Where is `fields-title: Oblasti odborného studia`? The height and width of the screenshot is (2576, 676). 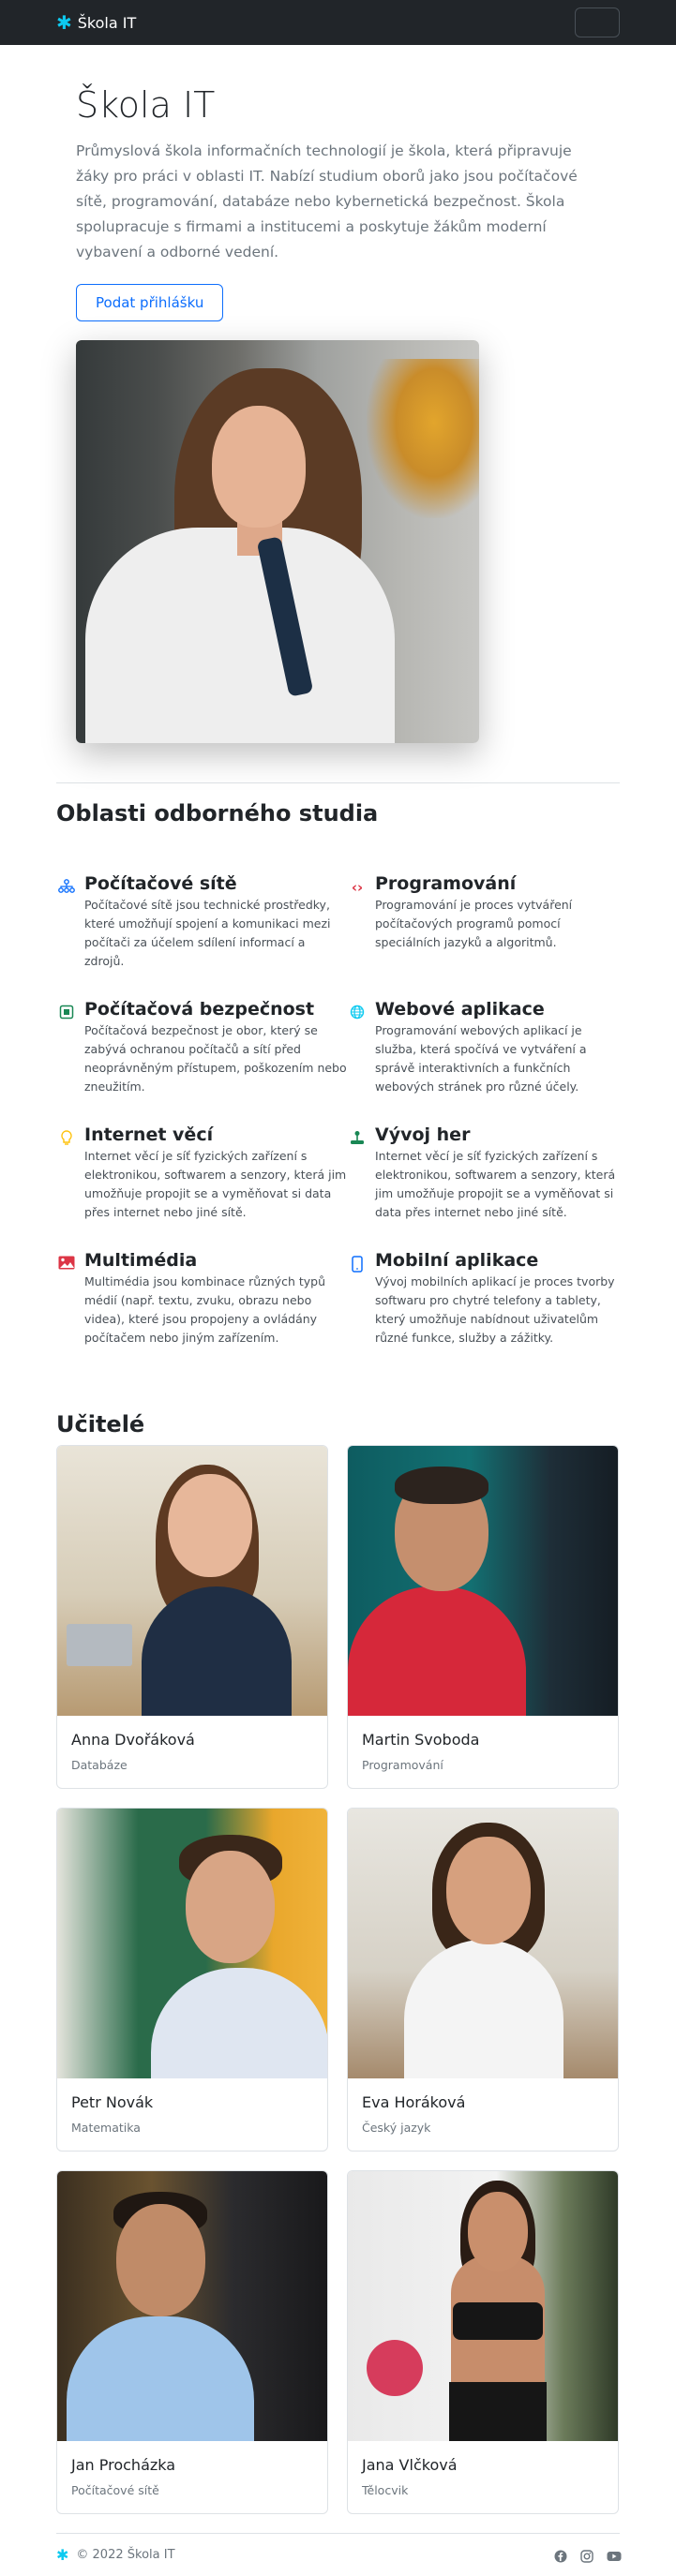
fields-title: Oblasti odborného studia is located at coordinates (217, 813).